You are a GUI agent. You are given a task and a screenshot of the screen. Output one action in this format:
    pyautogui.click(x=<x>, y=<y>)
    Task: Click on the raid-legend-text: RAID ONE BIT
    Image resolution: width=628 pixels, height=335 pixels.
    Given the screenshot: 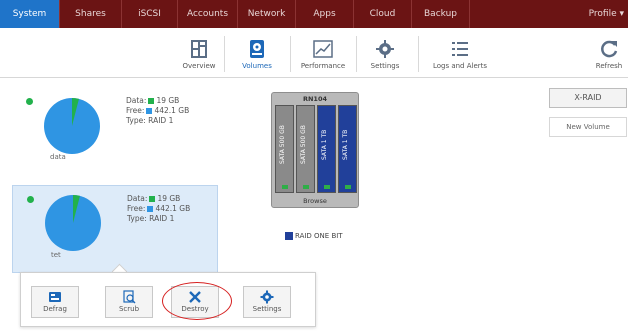 What is the action you would take?
    pyautogui.click(x=319, y=236)
    